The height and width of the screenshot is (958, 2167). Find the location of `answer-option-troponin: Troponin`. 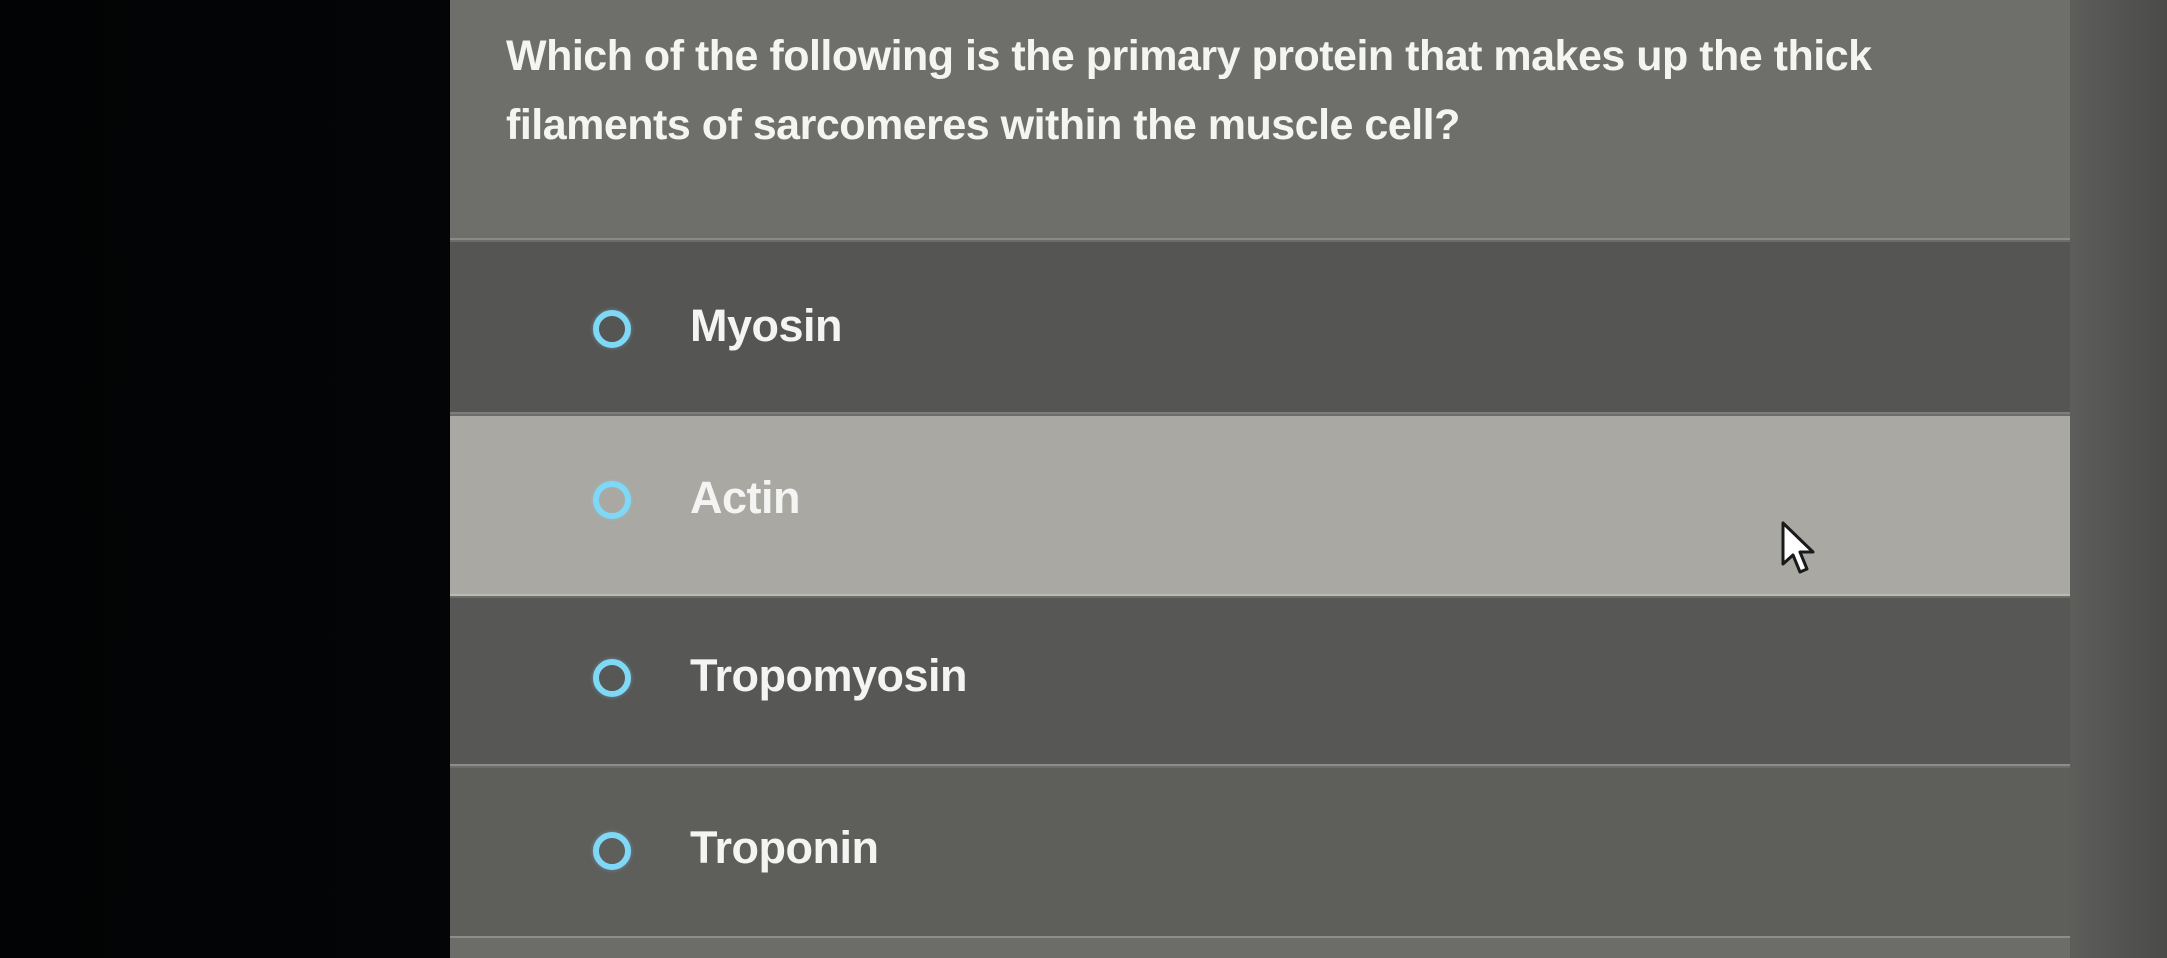

answer-option-troponin: Troponin is located at coordinates (1260, 853).